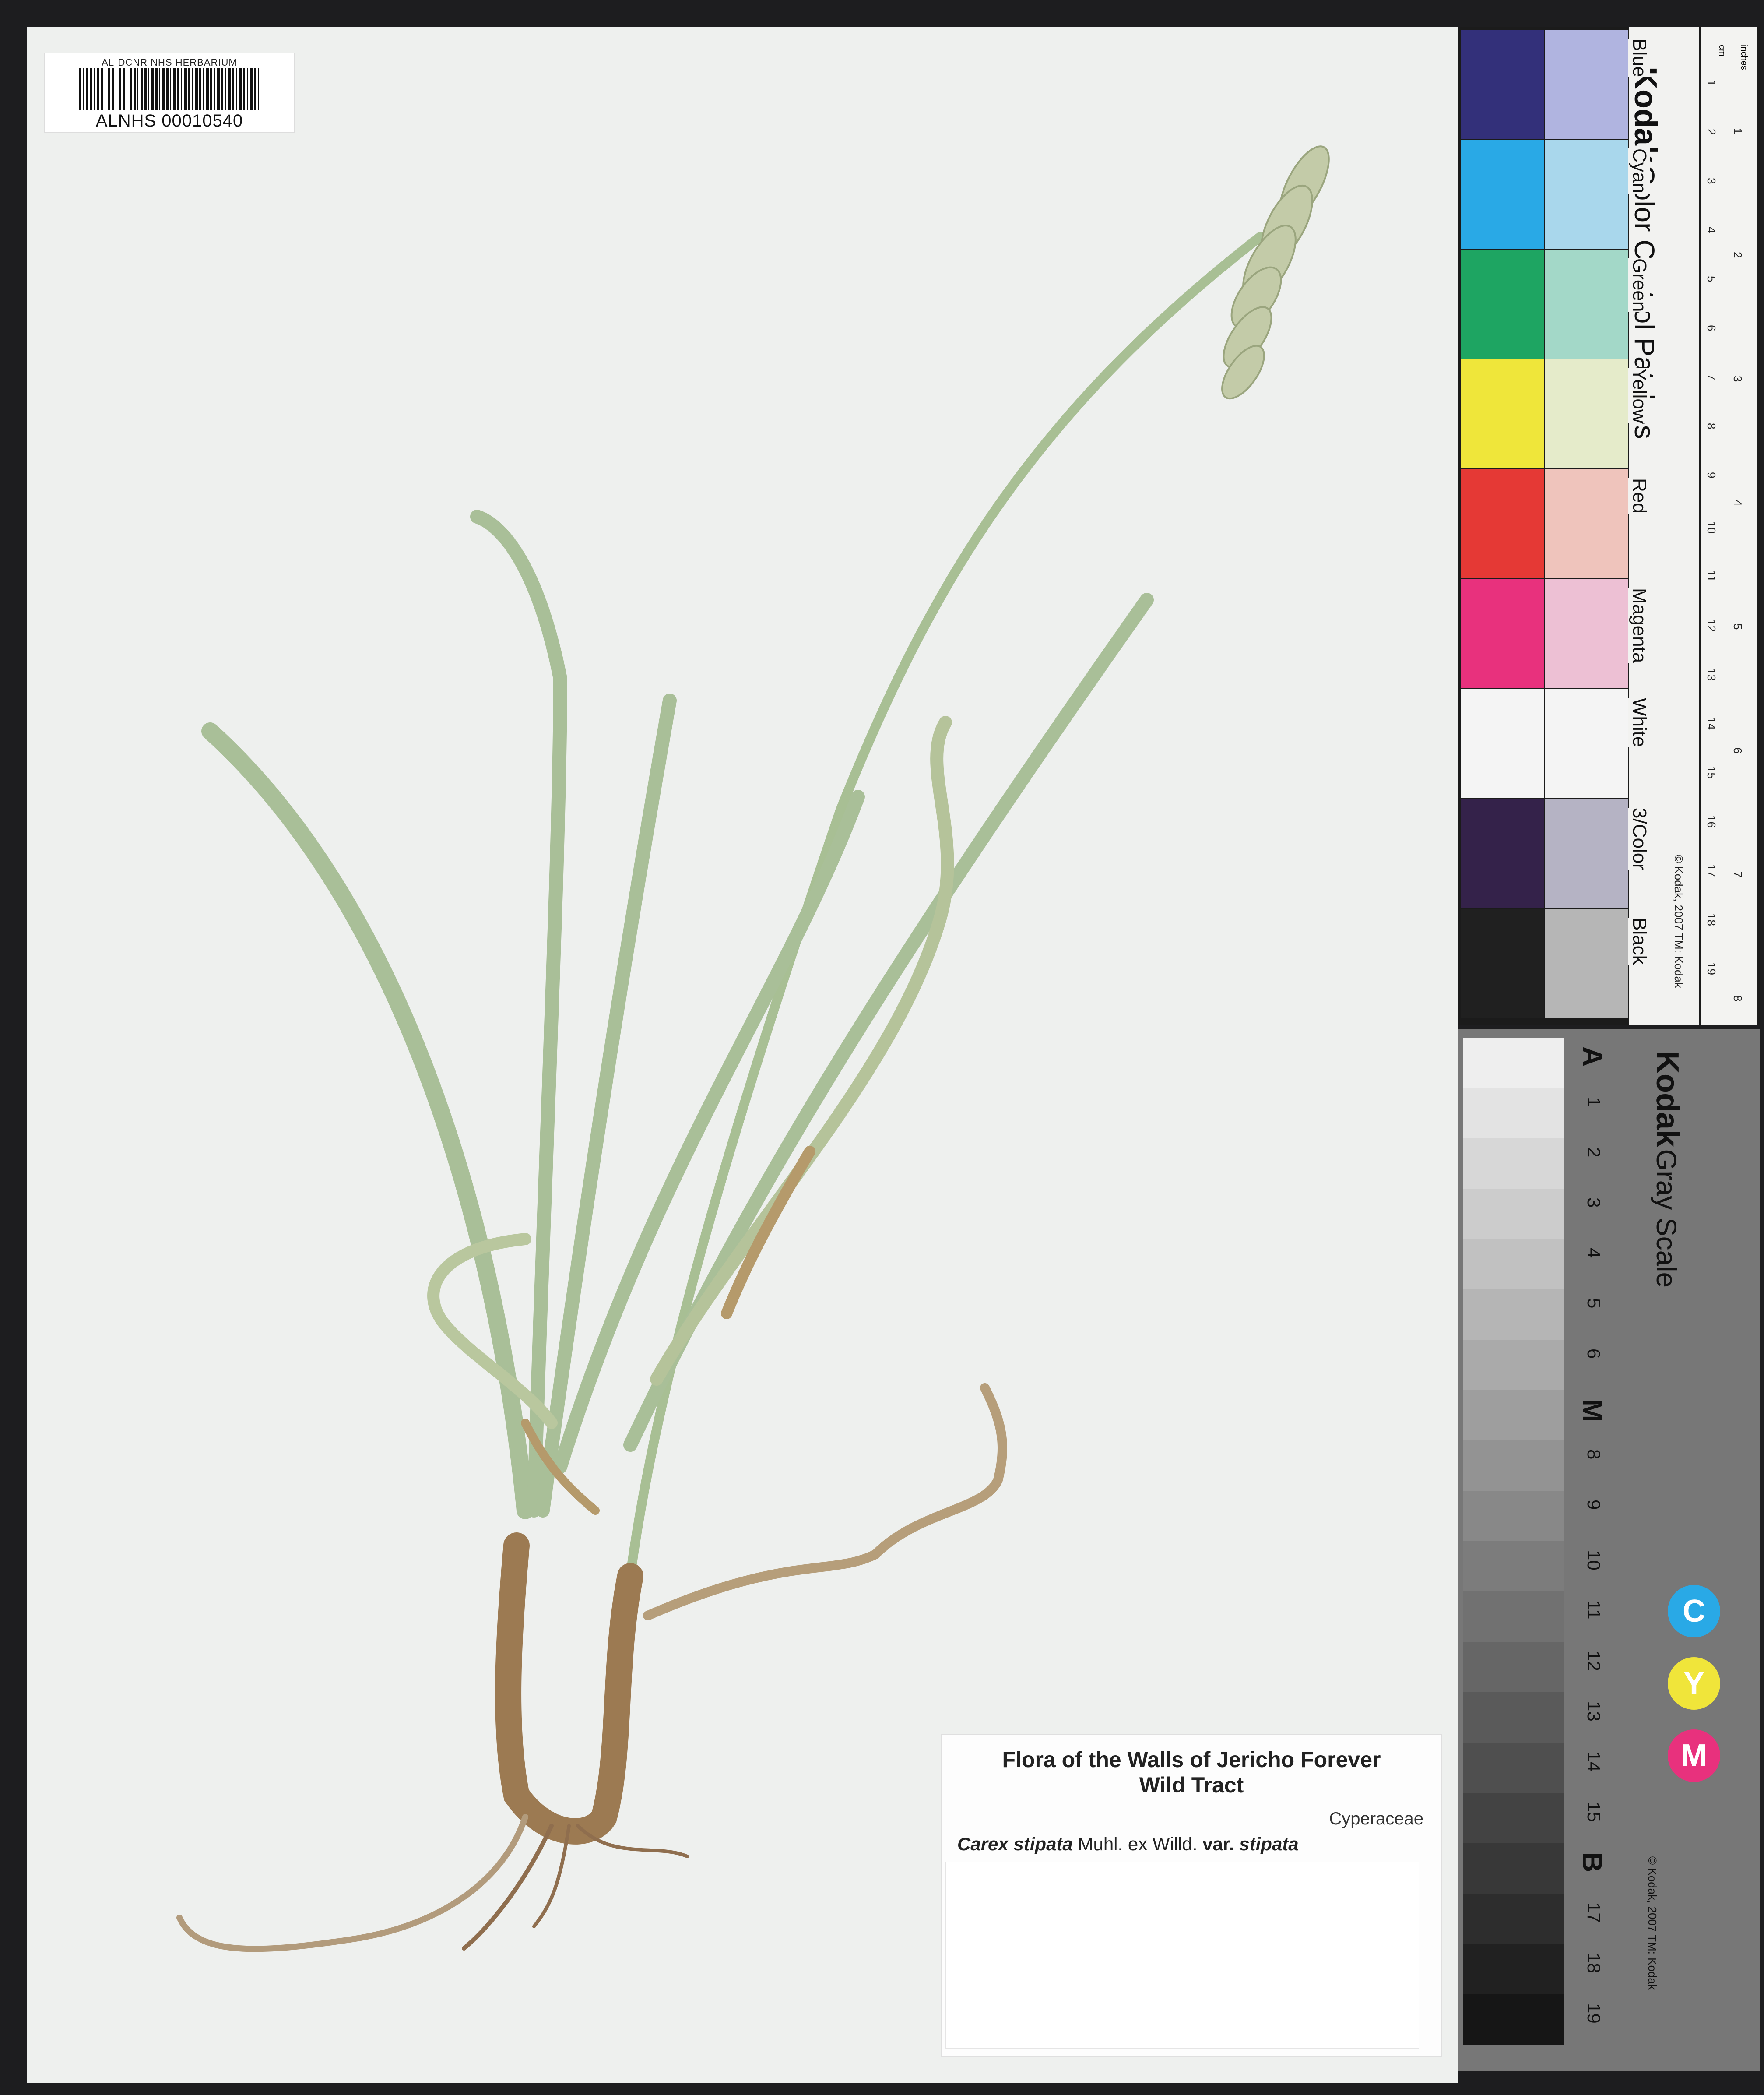 Image resolution: width=1764 pixels, height=2095 pixels. Describe the element at coordinates (1138, 1844) in the screenshot. I see `authority: Muhl. ex Willd.` at that location.